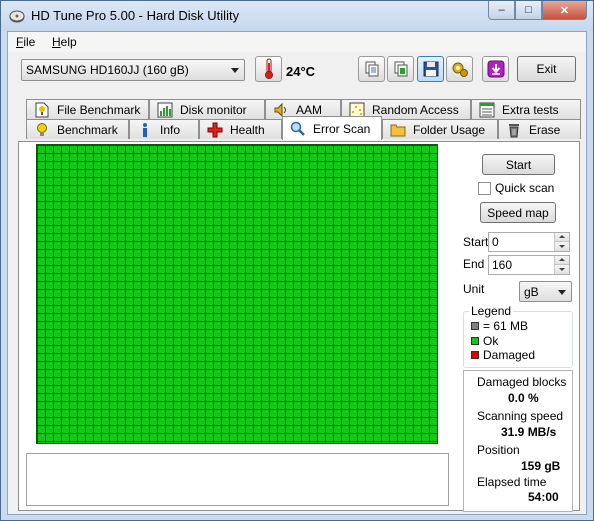 This screenshot has width=594, height=521. What do you see at coordinates (213, 109) in the screenshot?
I see `tab-disk-monitor-label: Disk monitor` at bounding box center [213, 109].